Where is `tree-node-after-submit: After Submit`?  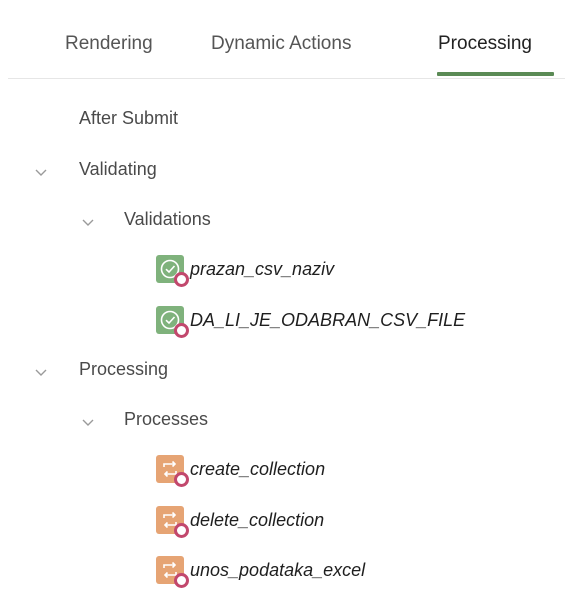
tree-node-after-submit: After Submit is located at coordinates (128, 118).